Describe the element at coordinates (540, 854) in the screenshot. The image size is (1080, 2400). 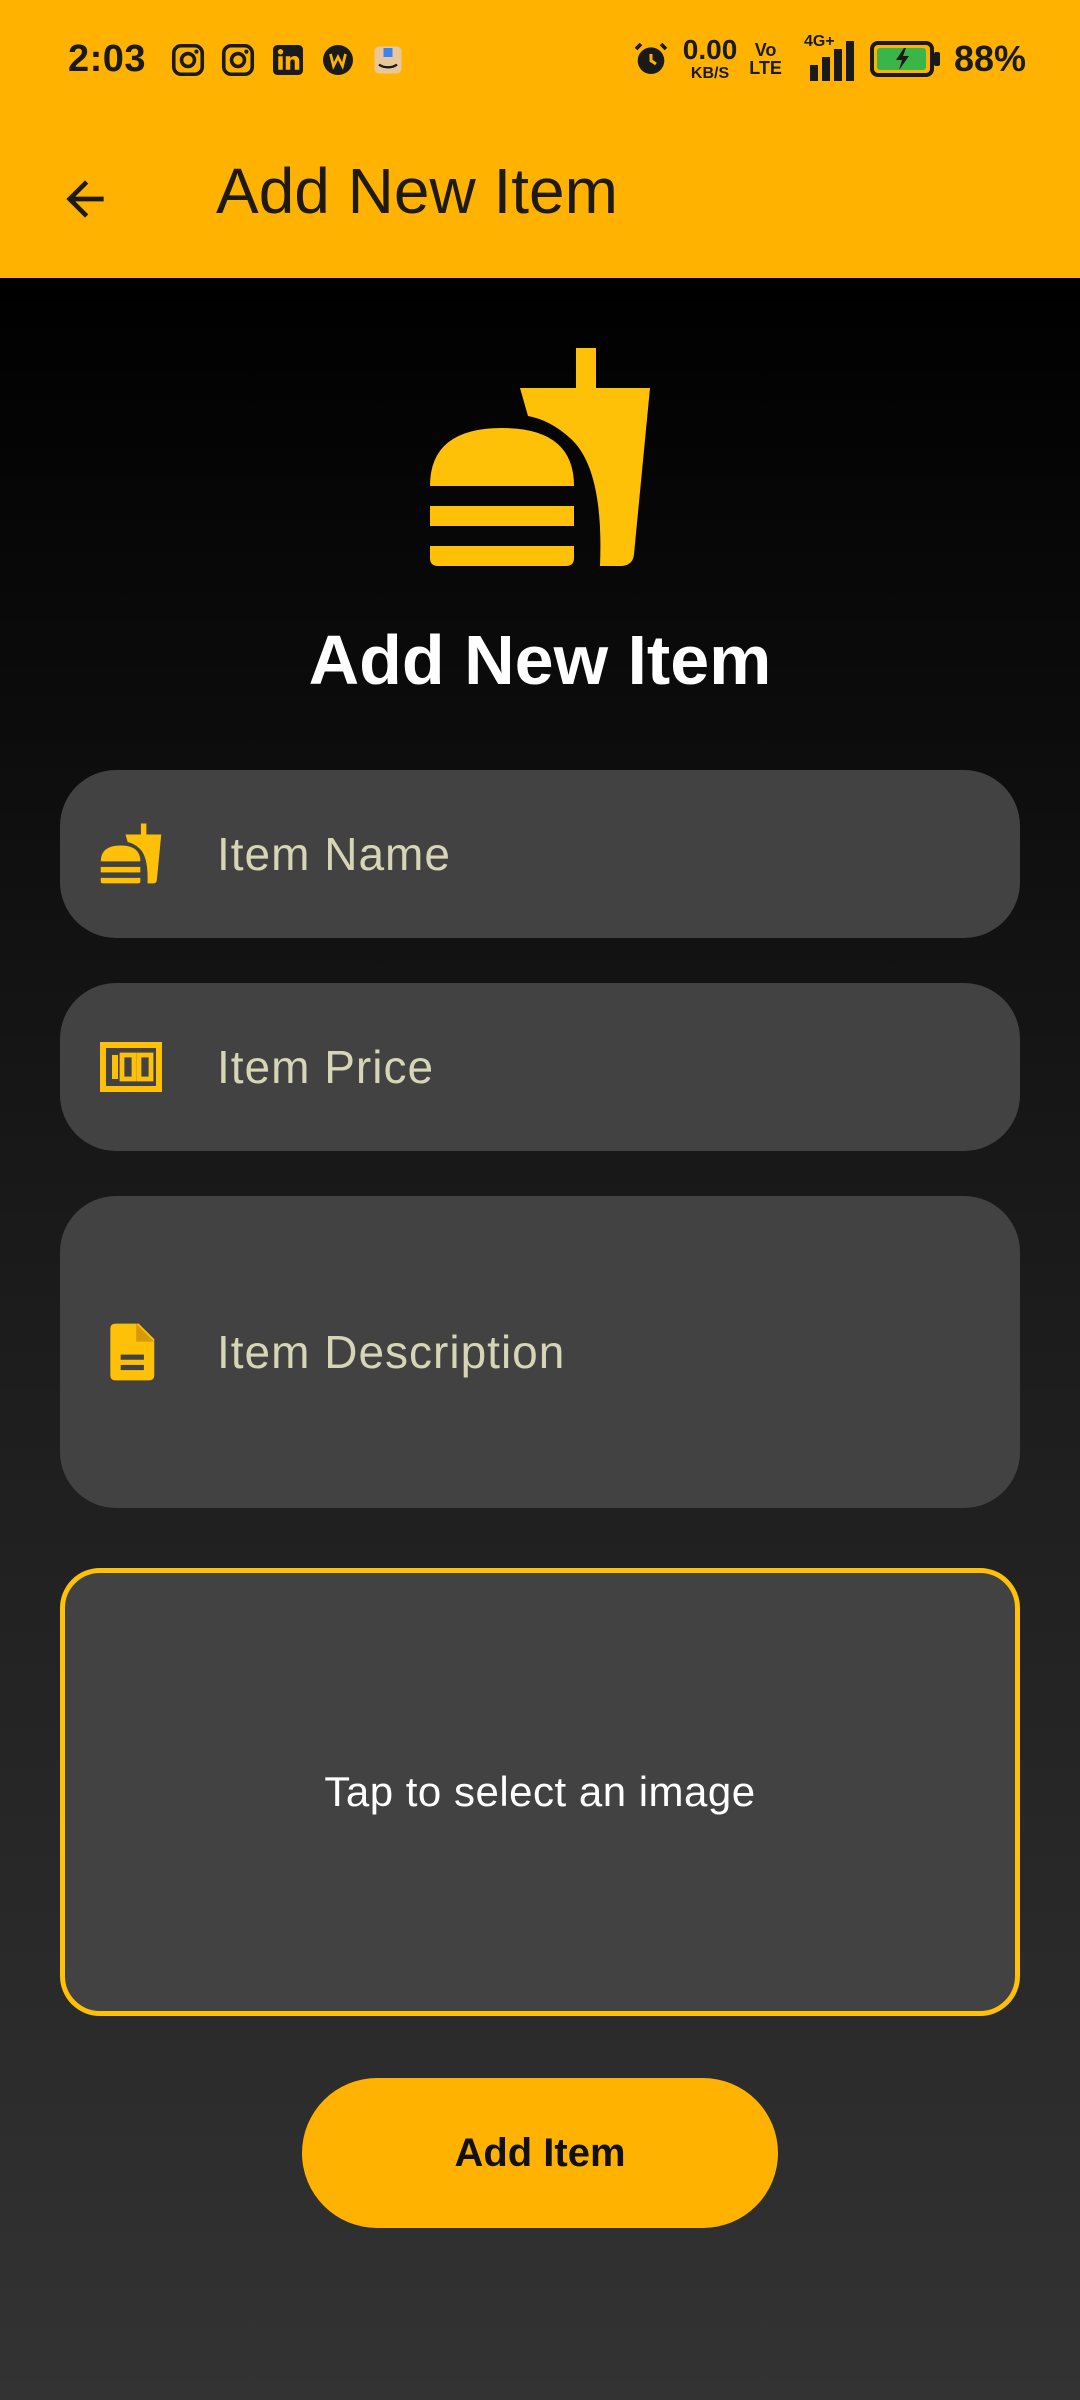
I see `item-name-field: Item Name` at that location.